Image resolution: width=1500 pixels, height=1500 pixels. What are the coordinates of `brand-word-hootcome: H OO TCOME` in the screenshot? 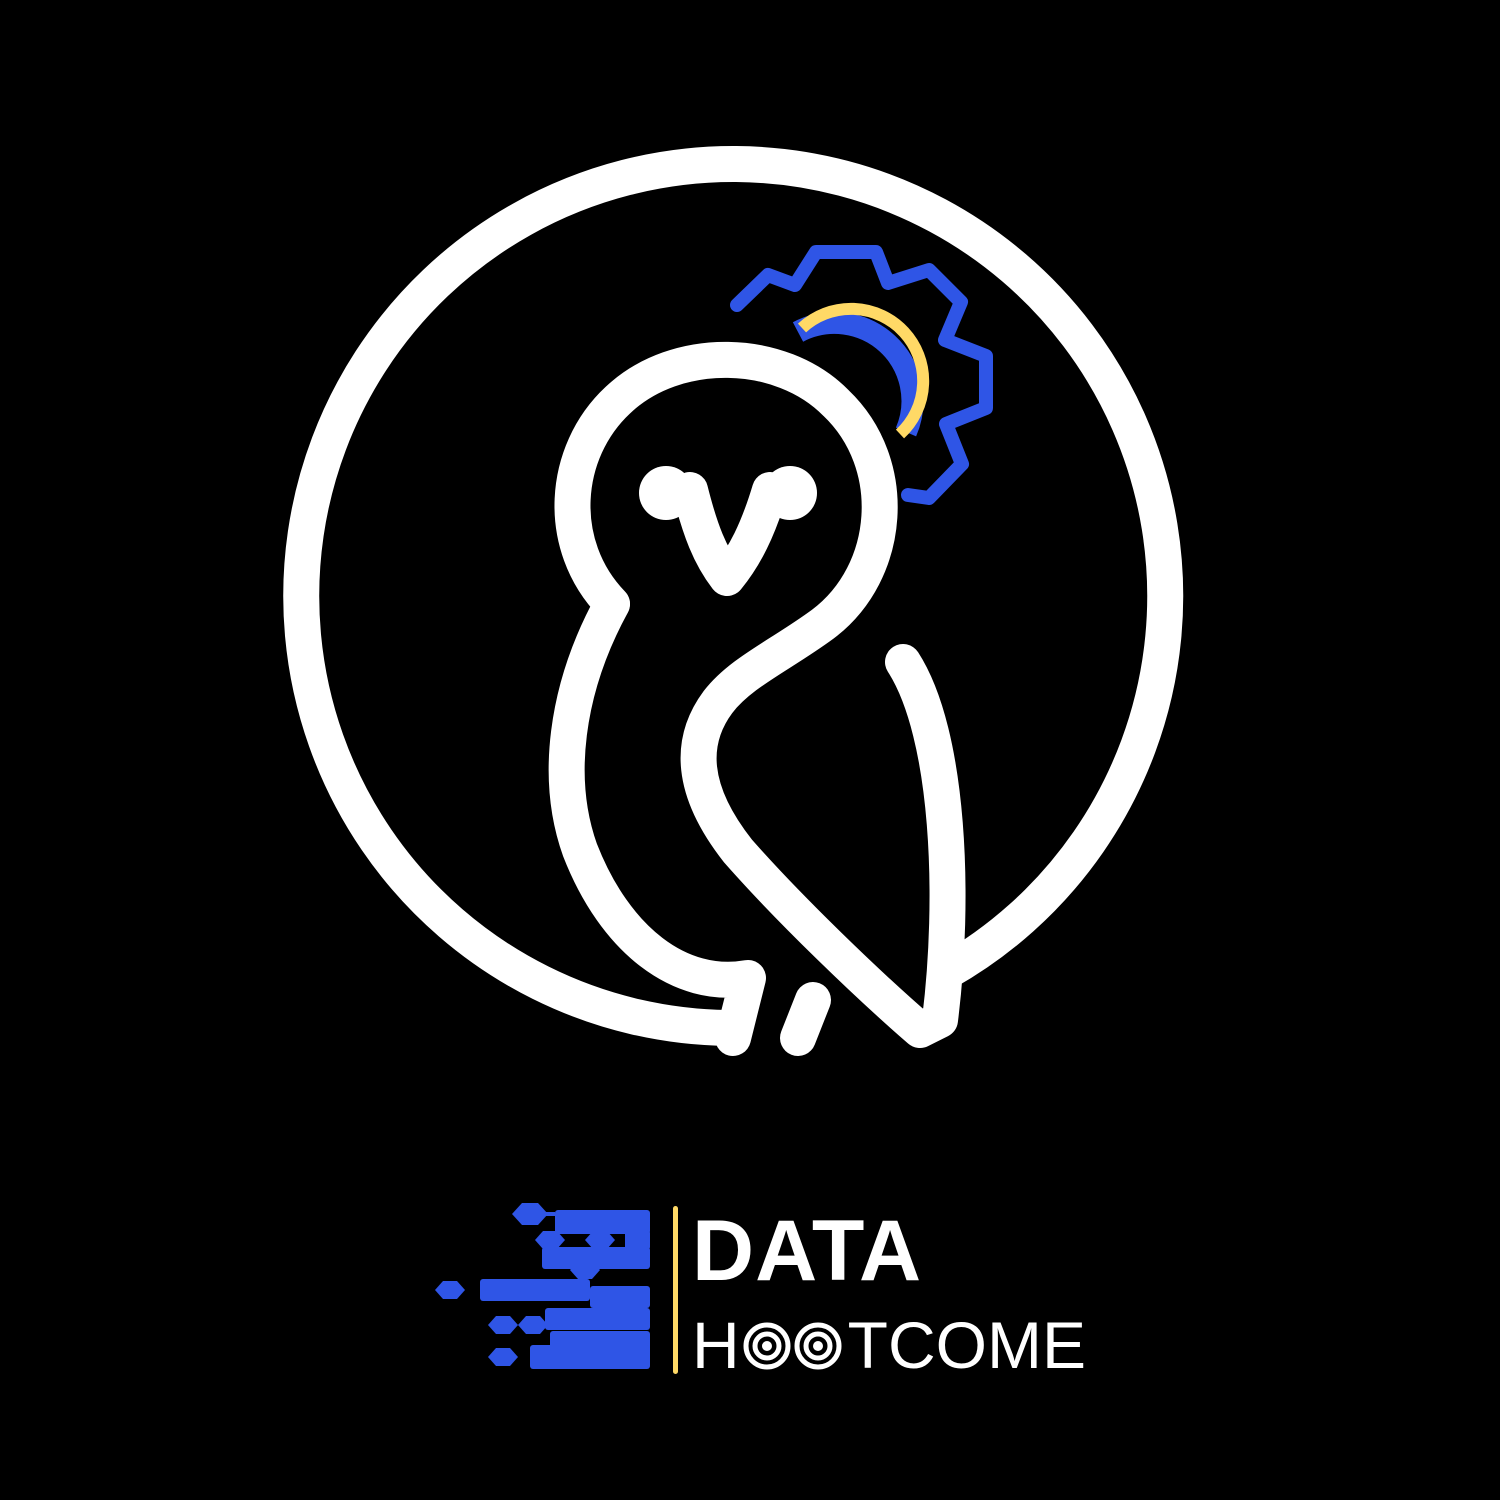 It's located at (889, 1345).